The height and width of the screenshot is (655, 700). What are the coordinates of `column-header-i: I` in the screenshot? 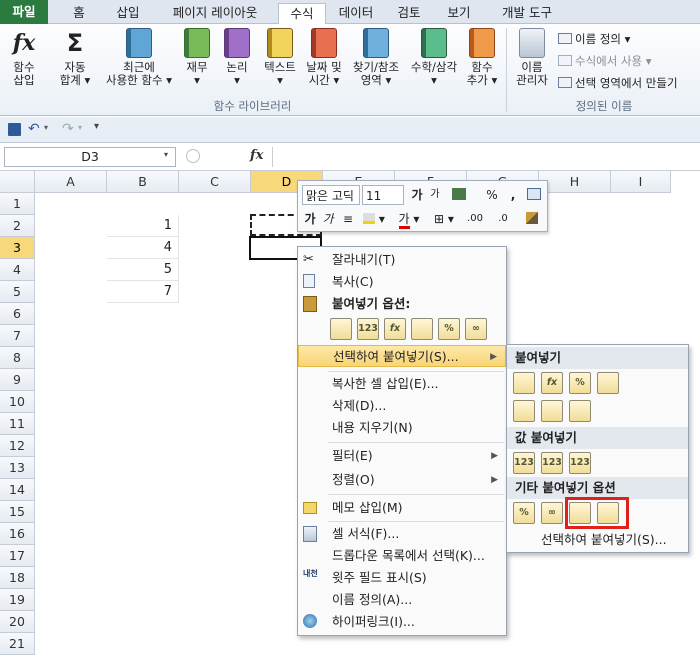 It's located at (641, 182).